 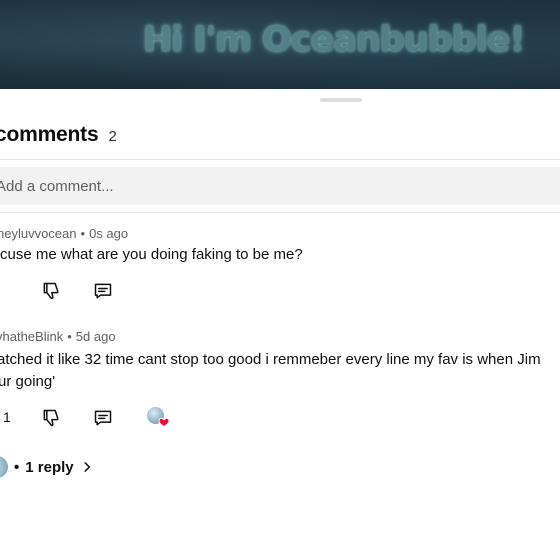 I want to click on add-comment-input, so click(x=268, y=186).